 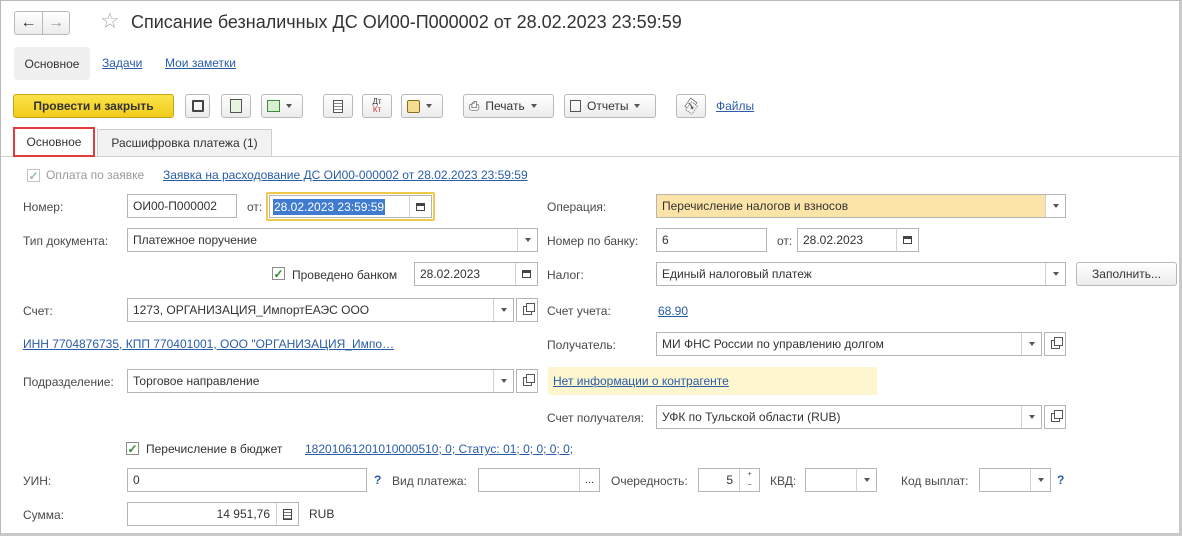 I want to click on form-tab-payment-breakdown-label: Расшифровка платежа (1), so click(x=184, y=143).